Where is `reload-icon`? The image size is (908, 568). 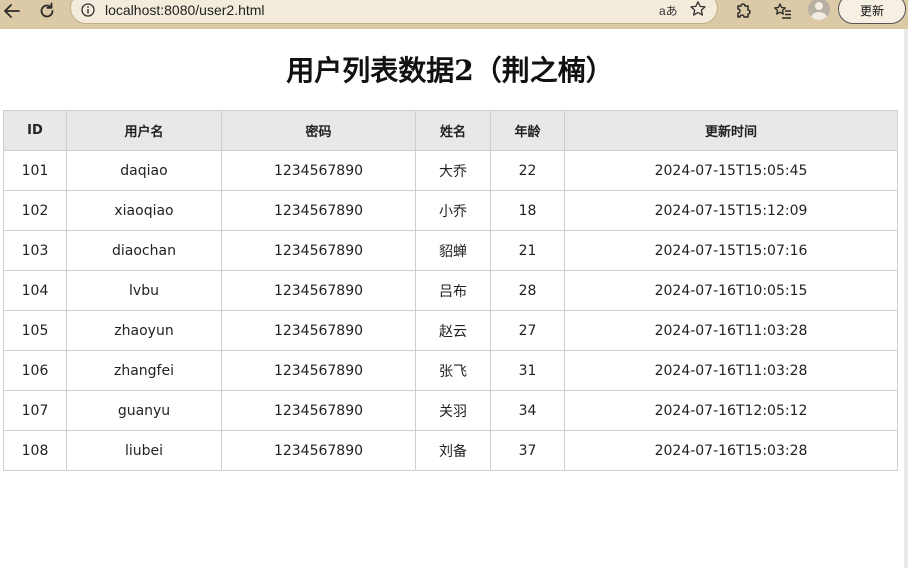
reload-icon is located at coordinates (47, 11).